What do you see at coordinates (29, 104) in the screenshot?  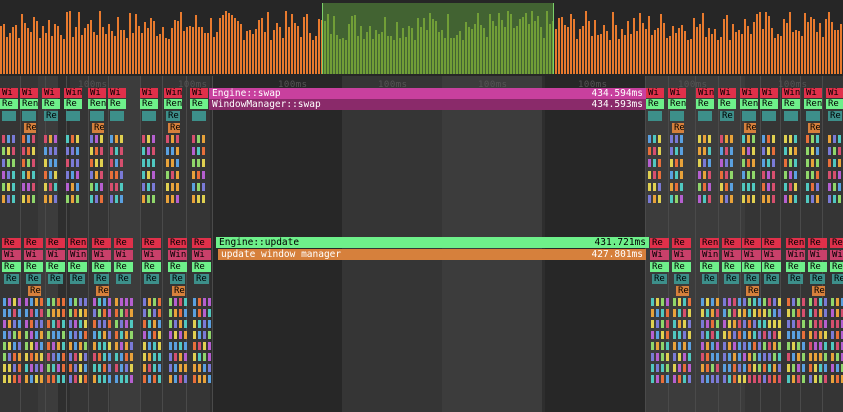 I see `event-block: Ren` at bounding box center [29, 104].